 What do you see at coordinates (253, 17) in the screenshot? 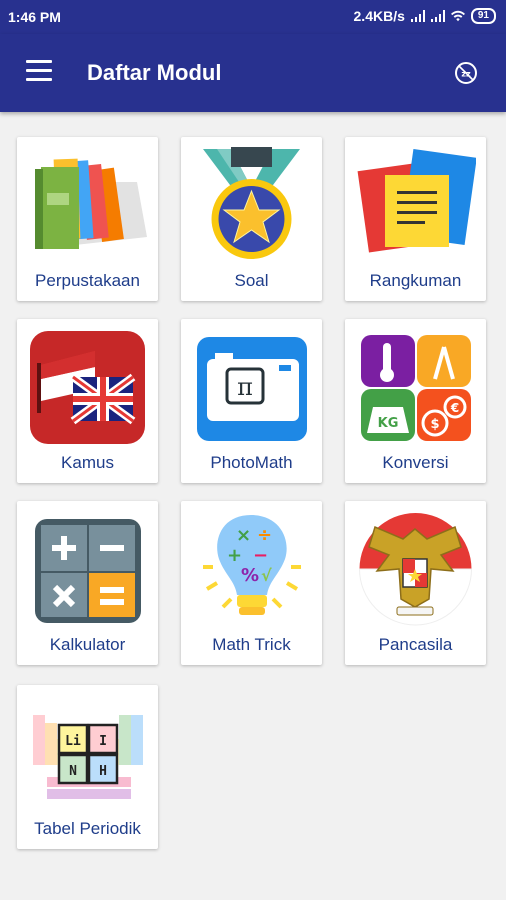
I see `status-bar: 1:46 PM 2.4KB/s 91` at bounding box center [253, 17].